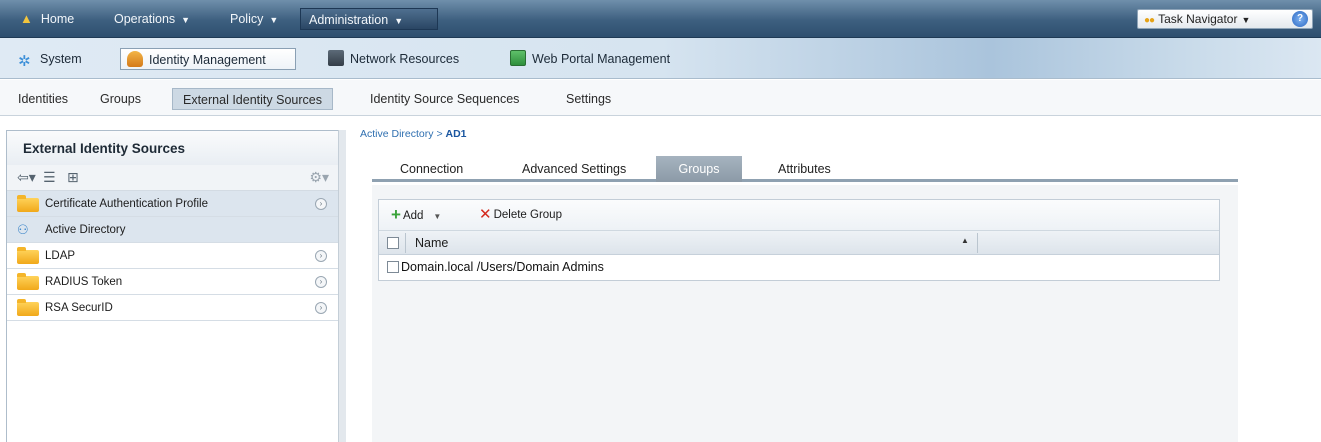 This screenshot has height=442, width=1321. What do you see at coordinates (1300, 19) in the screenshot?
I see `help-icon: ?` at bounding box center [1300, 19].